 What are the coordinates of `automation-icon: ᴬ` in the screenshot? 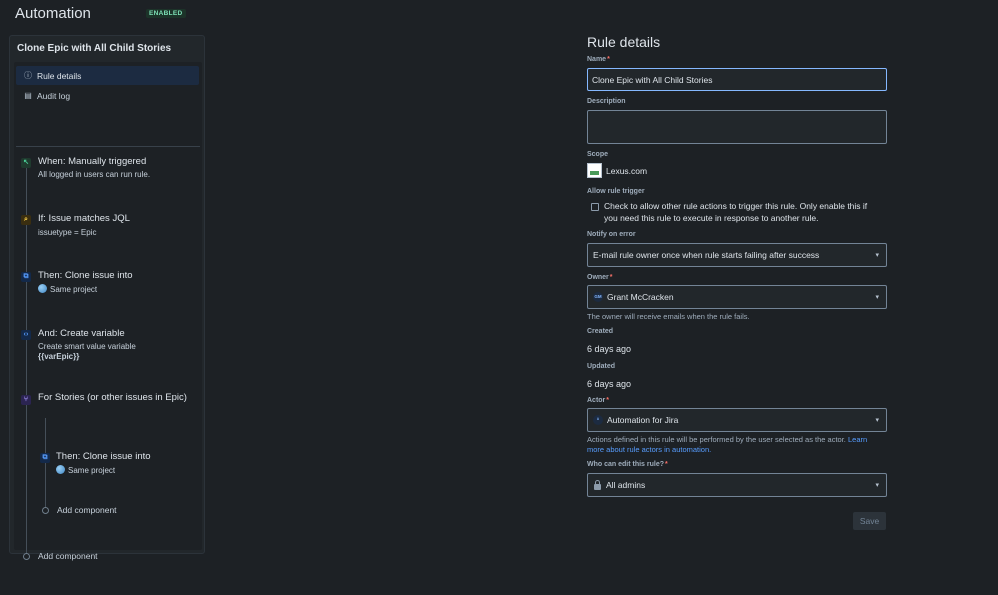 It's located at (598, 420).